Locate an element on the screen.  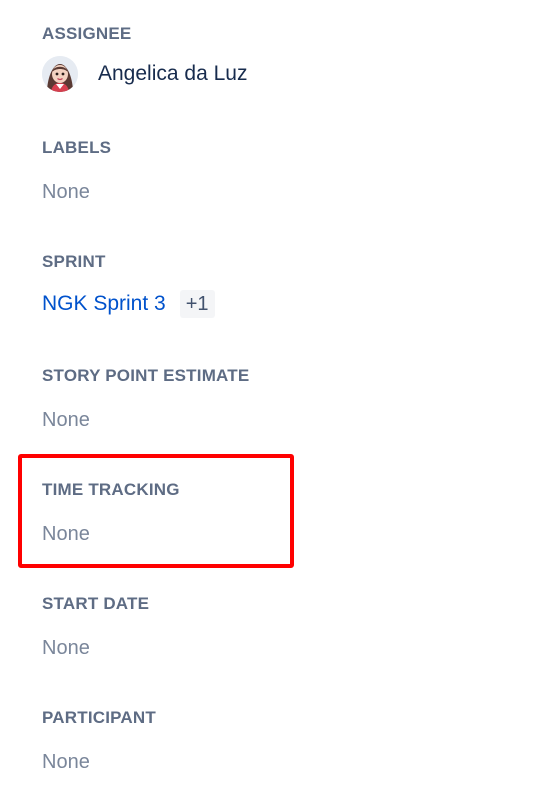
user-avatar-icon is located at coordinates (60, 74).